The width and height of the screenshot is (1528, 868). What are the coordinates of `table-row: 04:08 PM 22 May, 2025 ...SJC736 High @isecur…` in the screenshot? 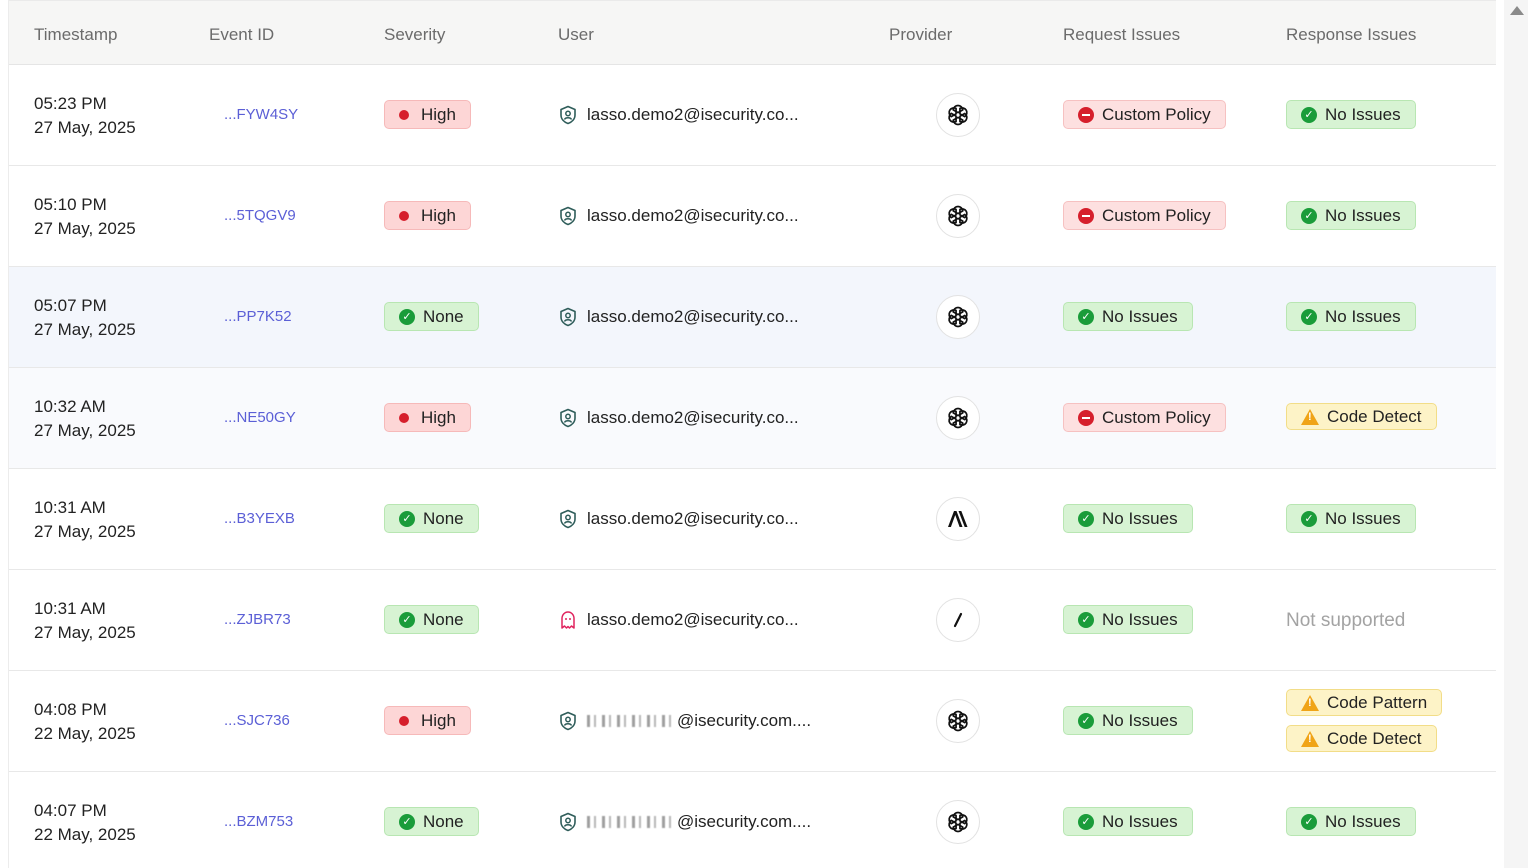 It's located at (752, 721).